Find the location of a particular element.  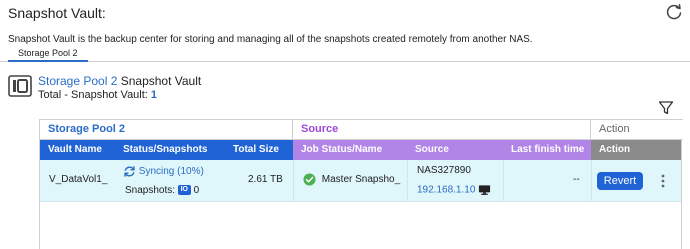

pool-total: Total - Snapshot Vault: 1 is located at coordinates (97, 95).